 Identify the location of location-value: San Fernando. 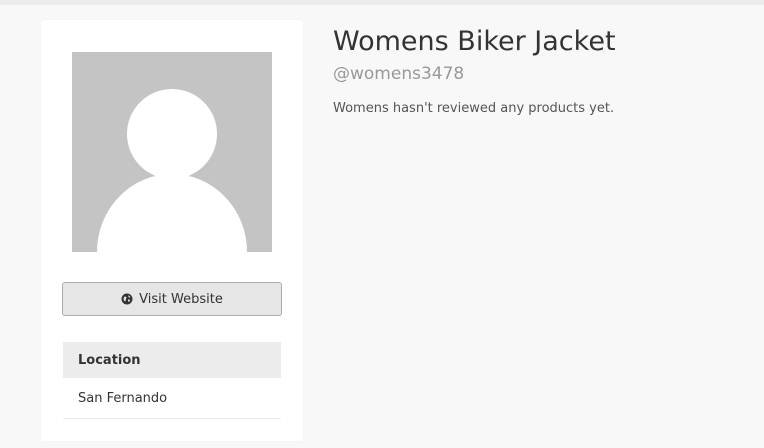
(172, 399).